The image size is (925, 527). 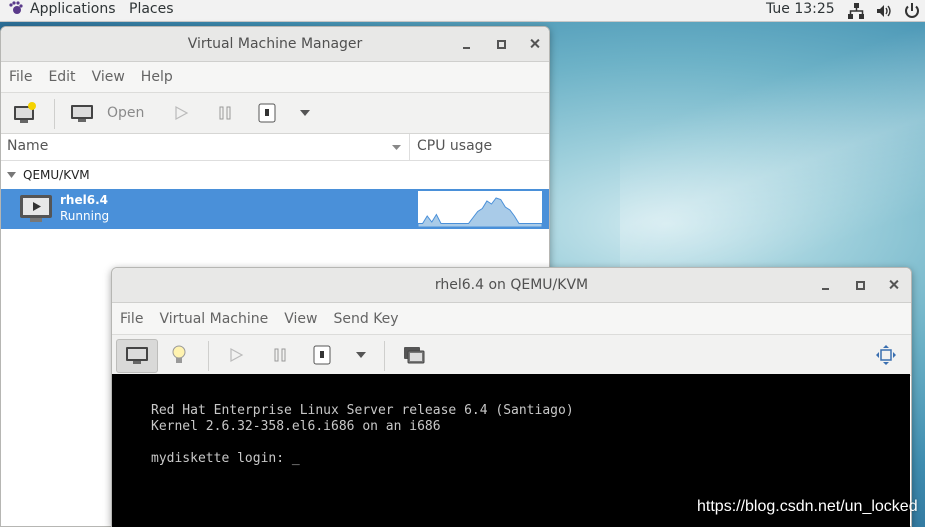 I want to click on console-titlebar: rhel6.4 on QEMU/KVM, so click(x=511, y=285).